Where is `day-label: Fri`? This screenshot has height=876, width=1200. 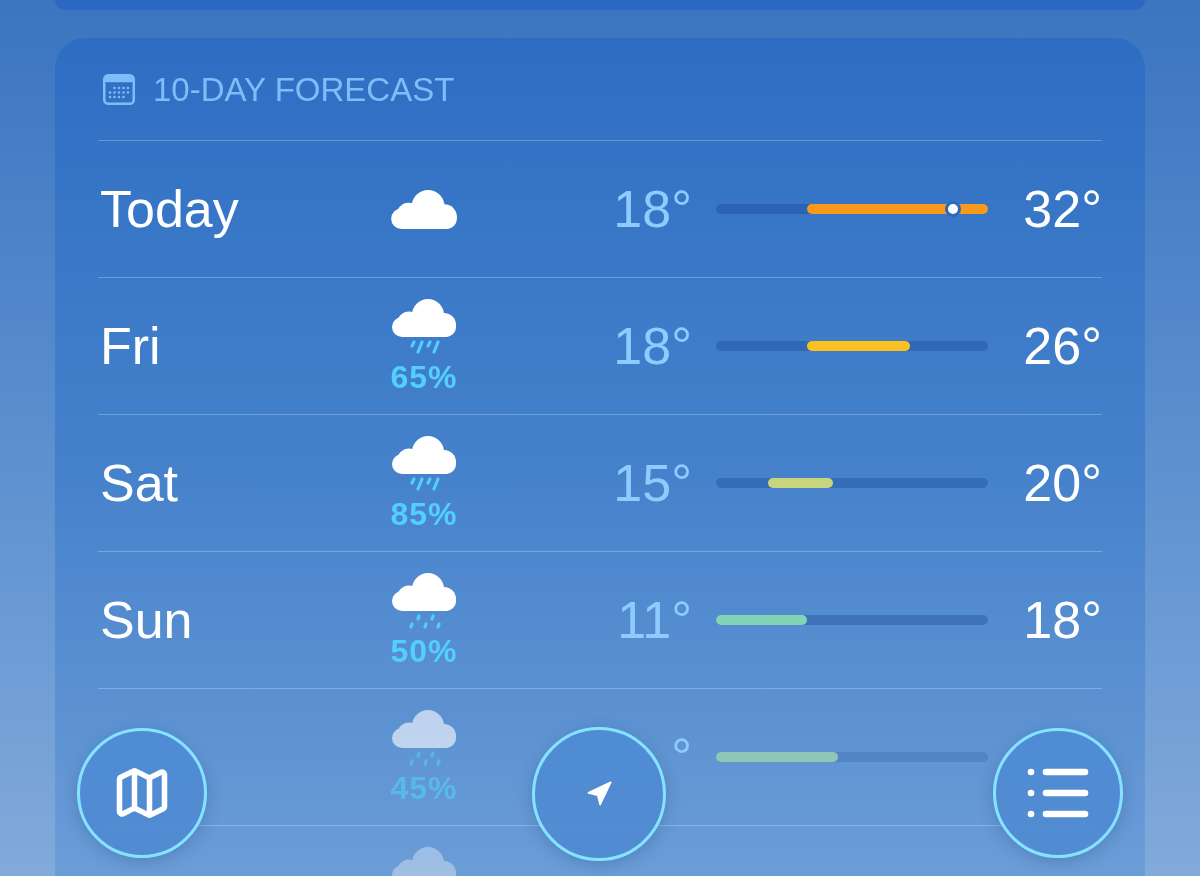 day-label: Fri is located at coordinates (130, 346).